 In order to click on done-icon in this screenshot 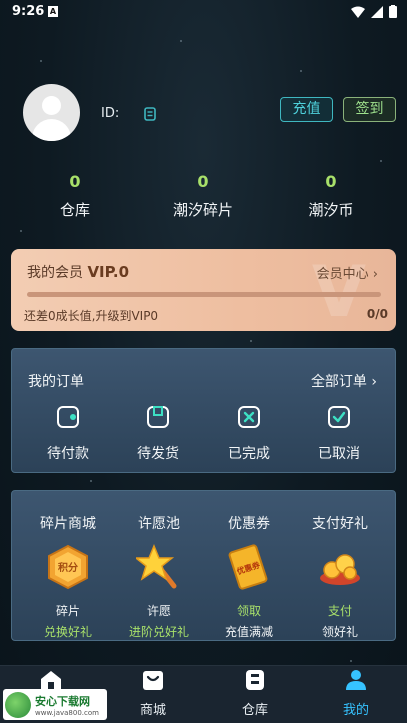, I will do `click(249, 417)`.